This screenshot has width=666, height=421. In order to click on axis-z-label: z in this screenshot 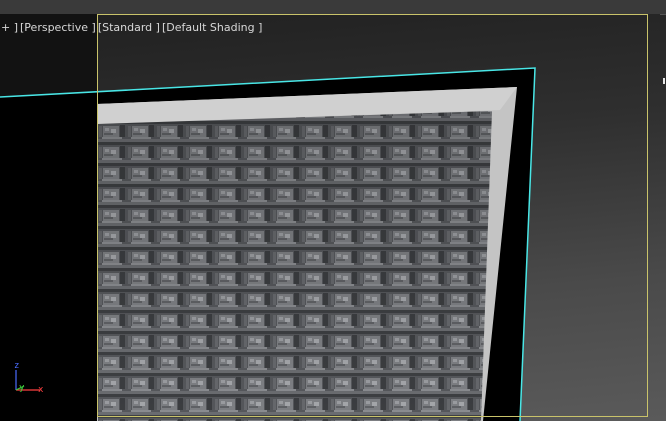, I will do `click(17, 366)`.